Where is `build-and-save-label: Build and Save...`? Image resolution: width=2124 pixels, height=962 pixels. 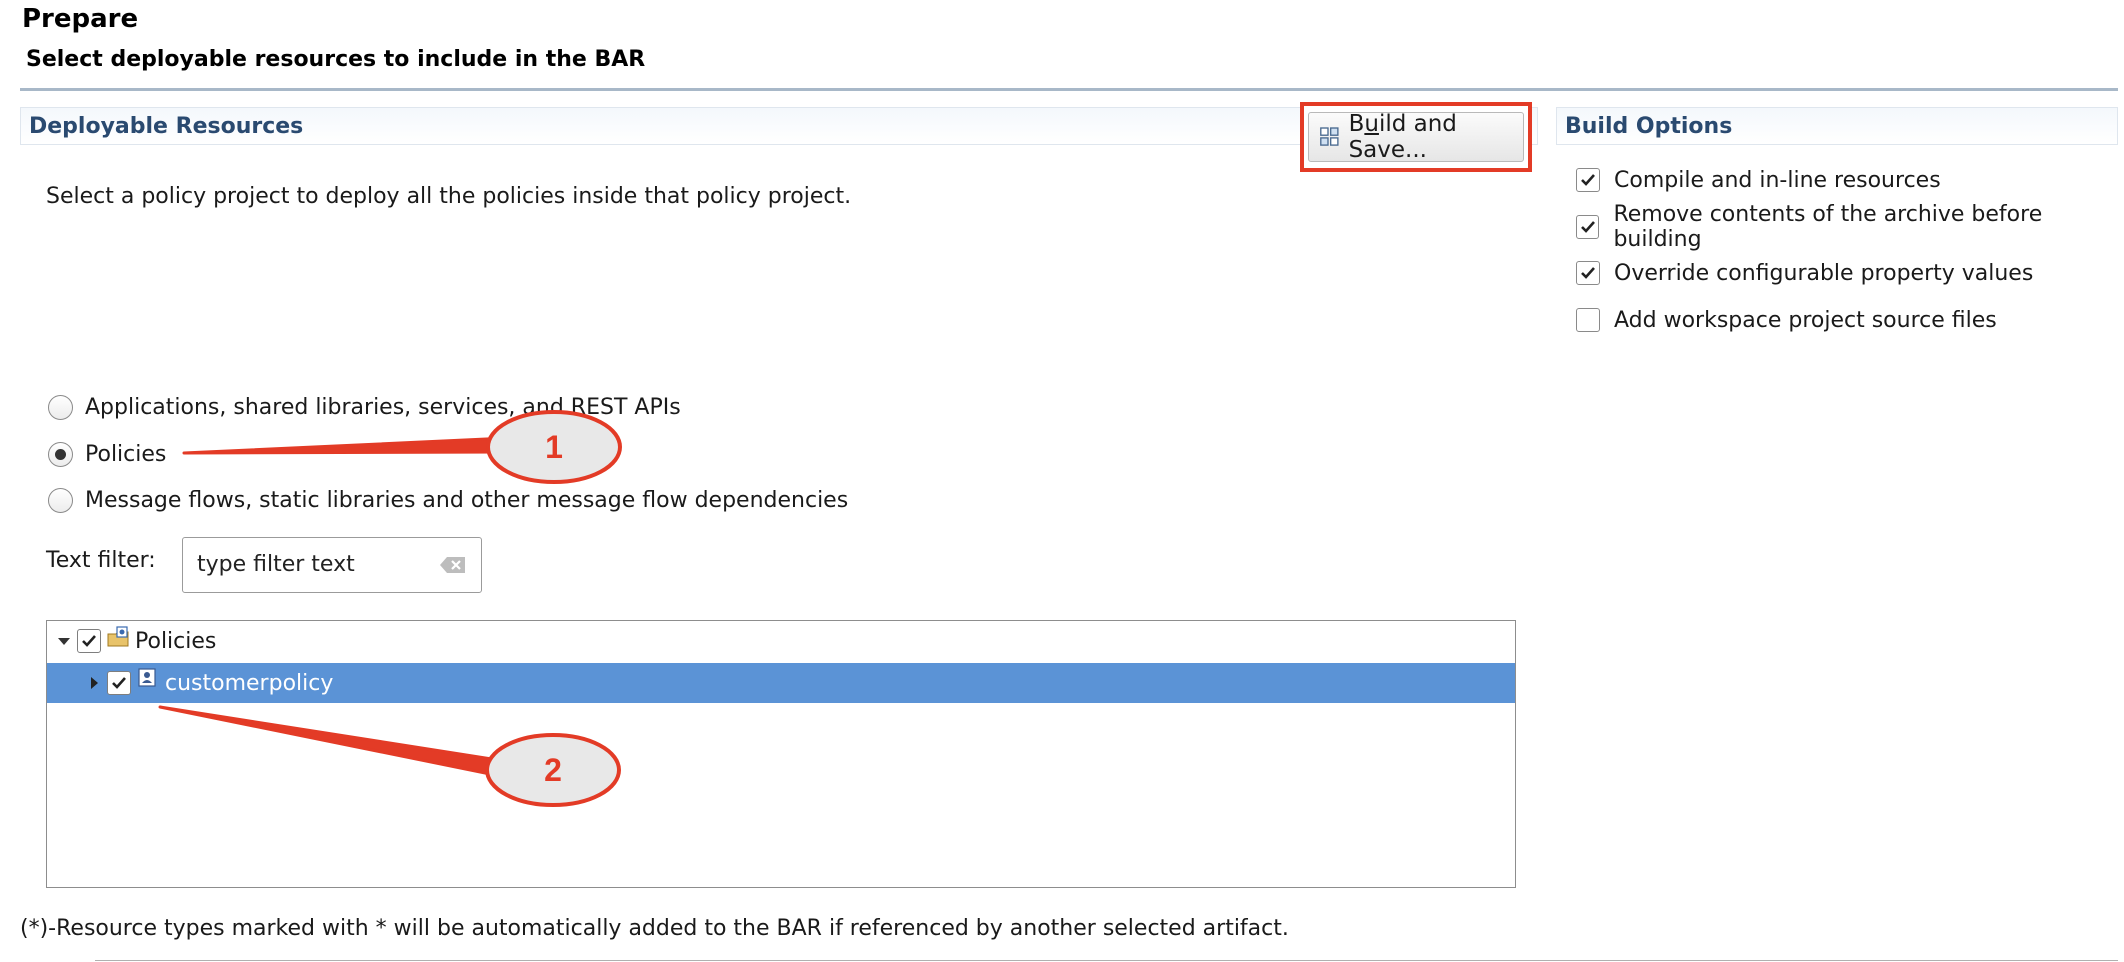
build-and-save-label: Build and Save... is located at coordinates (1402, 137).